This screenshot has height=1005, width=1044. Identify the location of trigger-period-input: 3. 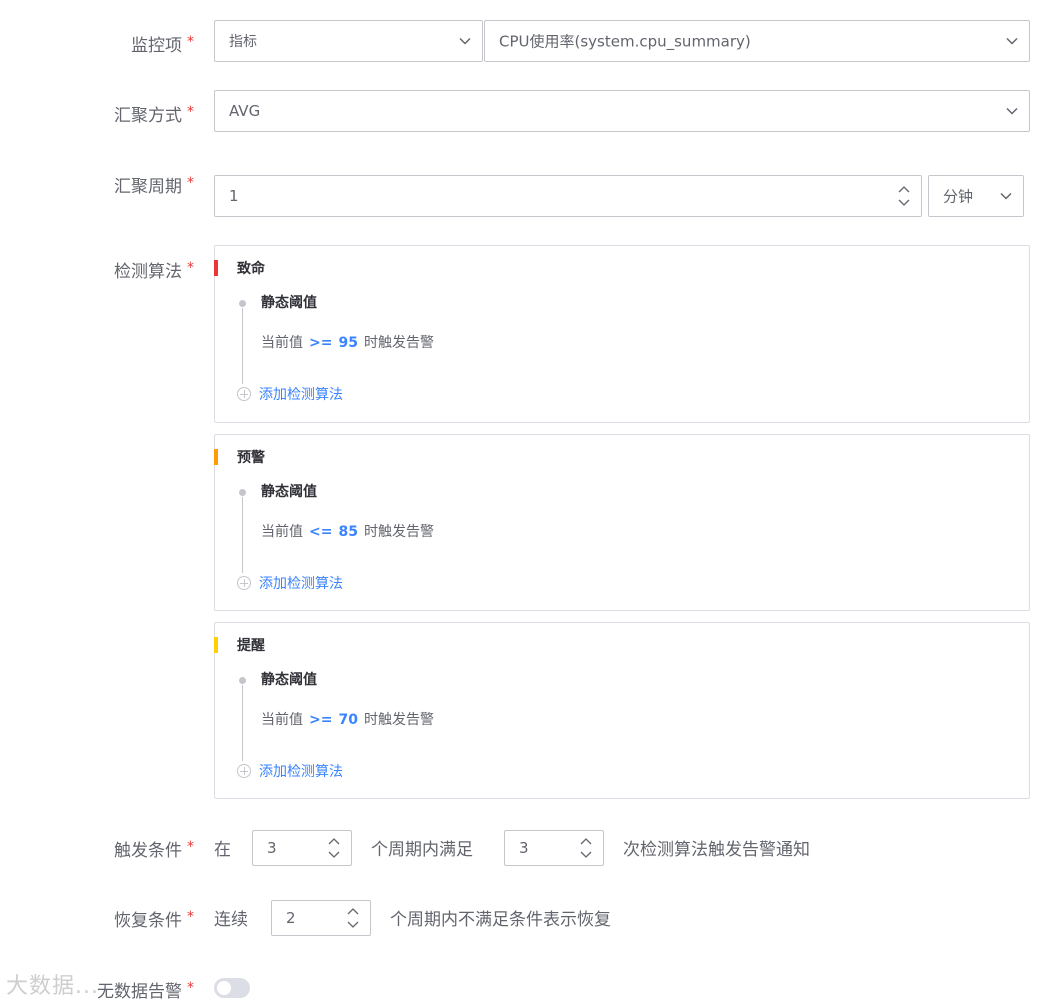
(302, 848).